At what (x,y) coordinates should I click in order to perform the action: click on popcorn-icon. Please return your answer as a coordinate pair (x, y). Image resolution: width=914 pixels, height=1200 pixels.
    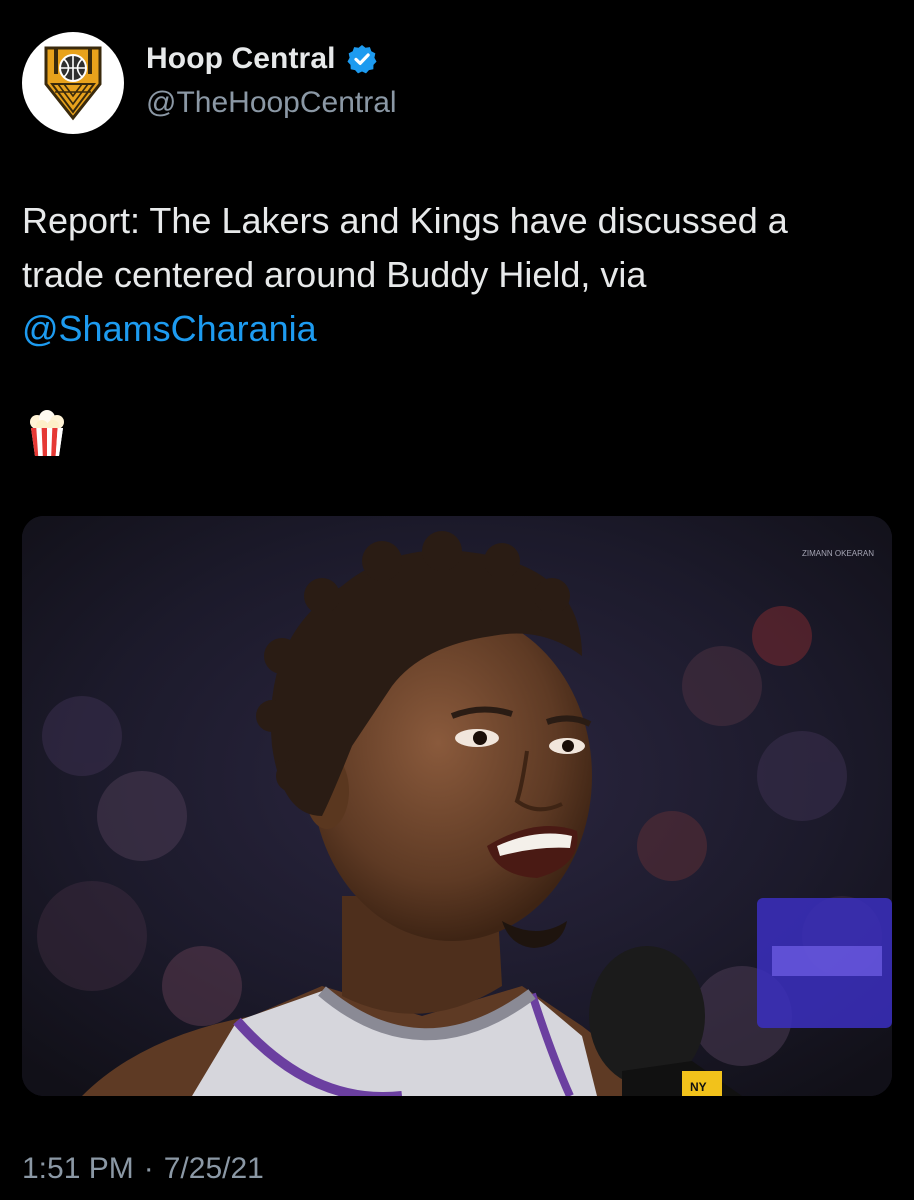
    Looking at the image, I should click on (47, 433).